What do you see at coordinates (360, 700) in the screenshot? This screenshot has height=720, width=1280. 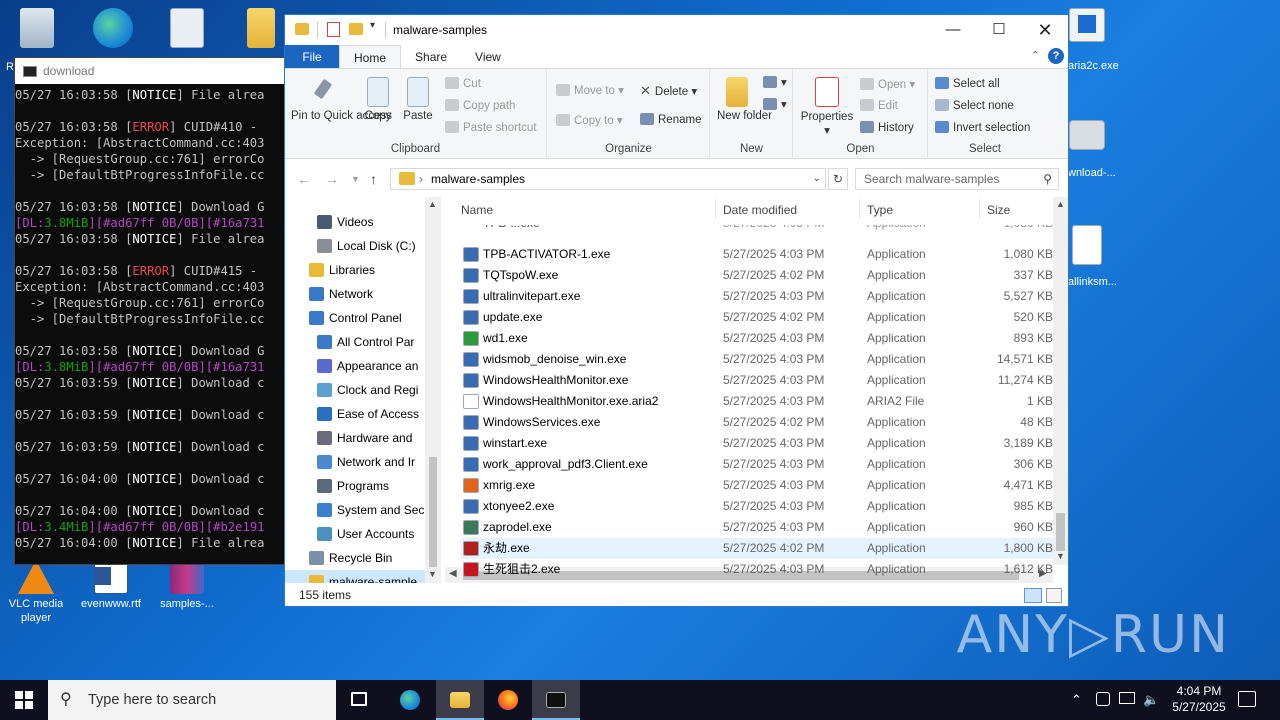 I see `task-view-button` at bounding box center [360, 700].